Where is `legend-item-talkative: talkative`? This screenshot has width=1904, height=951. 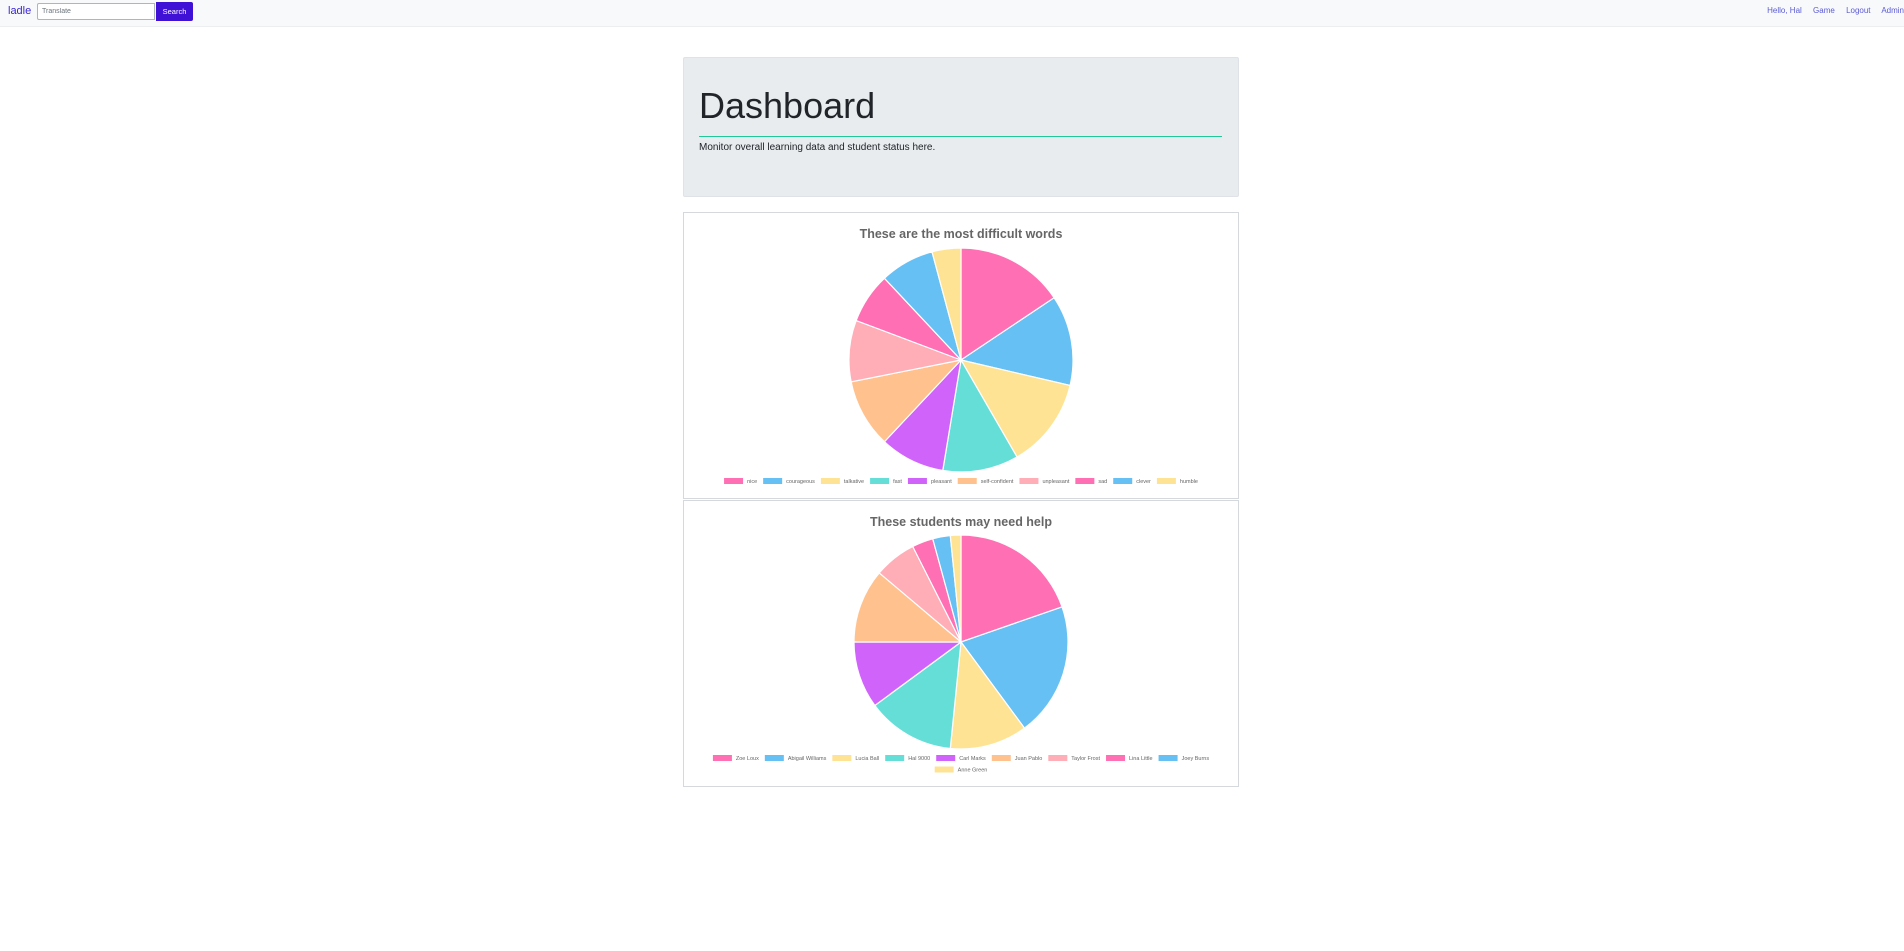
legend-item-talkative: talkative is located at coordinates (842, 481).